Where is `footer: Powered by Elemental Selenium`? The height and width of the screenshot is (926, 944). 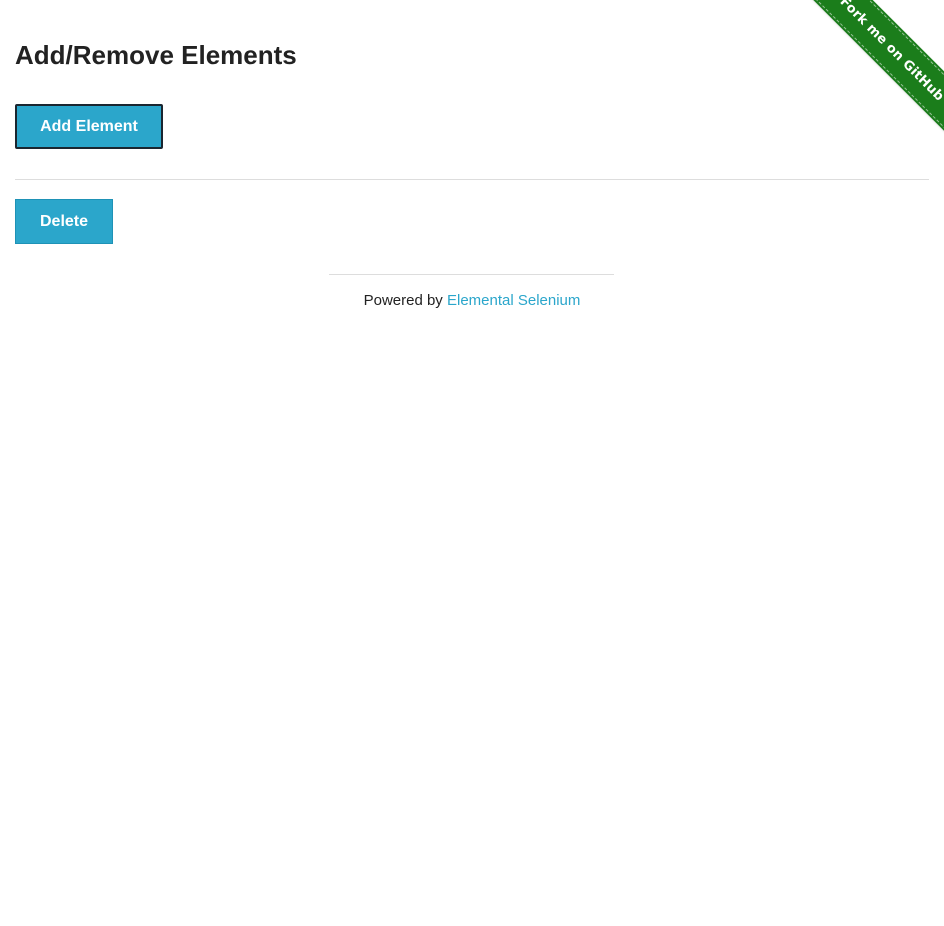 footer: Powered by Elemental Selenium is located at coordinates (472, 301).